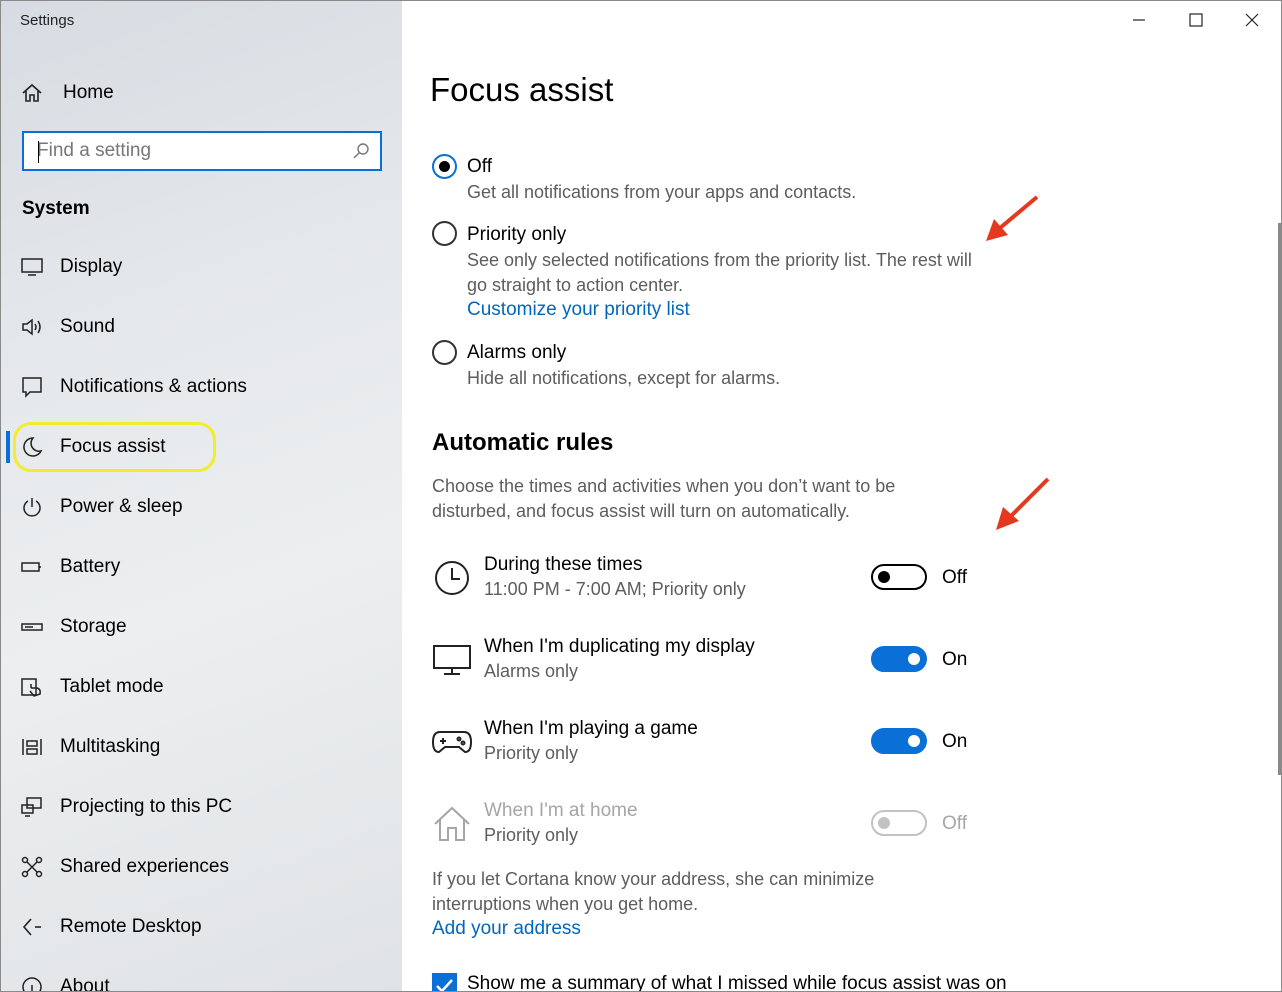 The height and width of the screenshot is (992, 1282). What do you see at coordinates (955, 741) in the screenshot?
I see `toggle-state-playing-game: On` at bounding box center [955, 741].